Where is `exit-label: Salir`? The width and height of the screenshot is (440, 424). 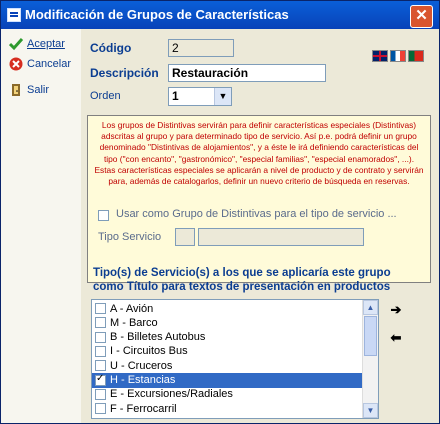 exit-label: Salir is located at coordinates (38, 90).